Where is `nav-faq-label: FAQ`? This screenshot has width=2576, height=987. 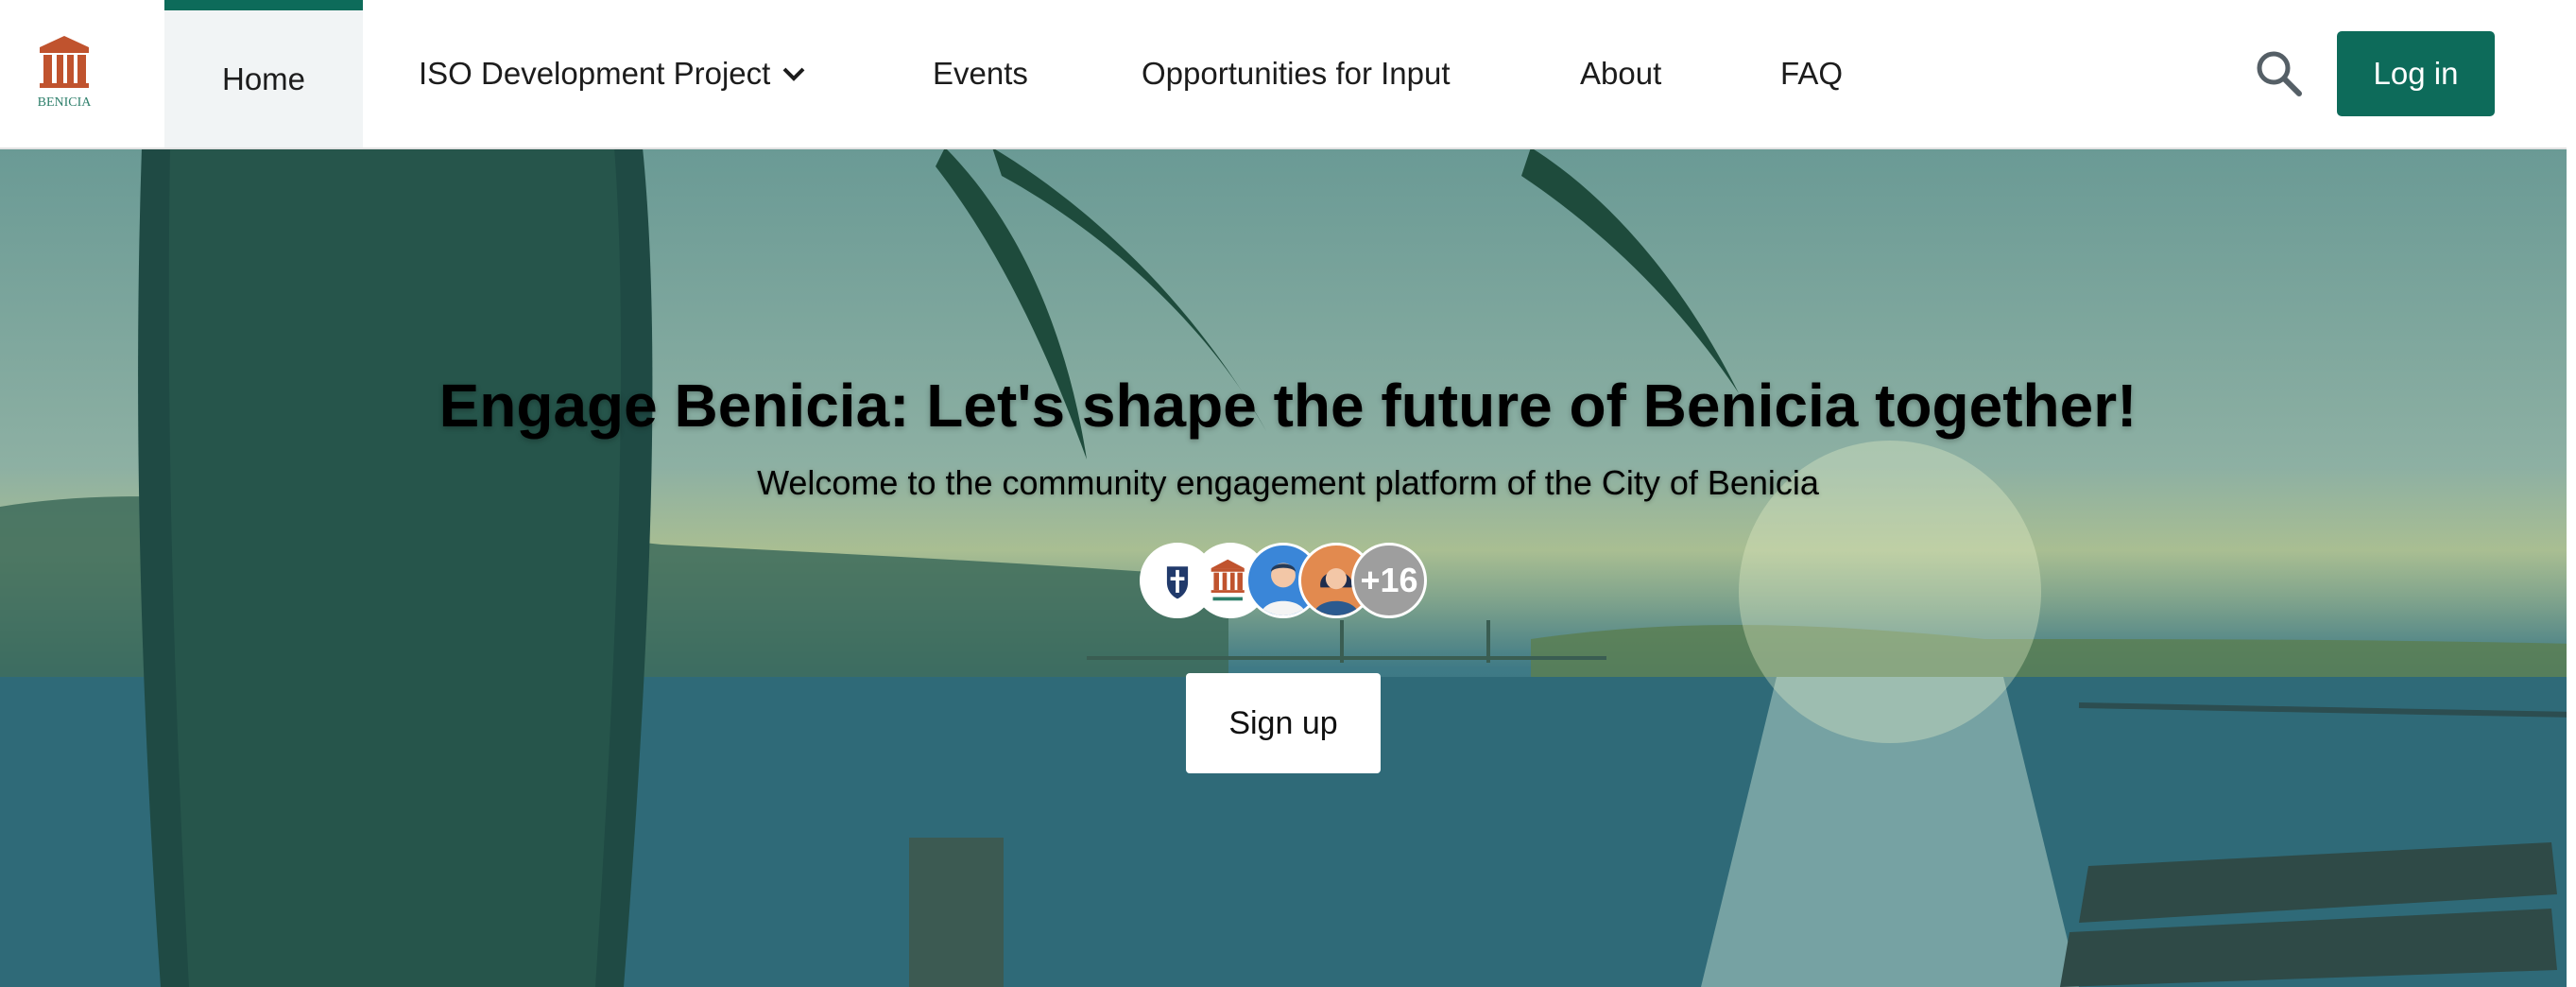
nav-faq-label: FAQ is located at coordinates (1812, 73).